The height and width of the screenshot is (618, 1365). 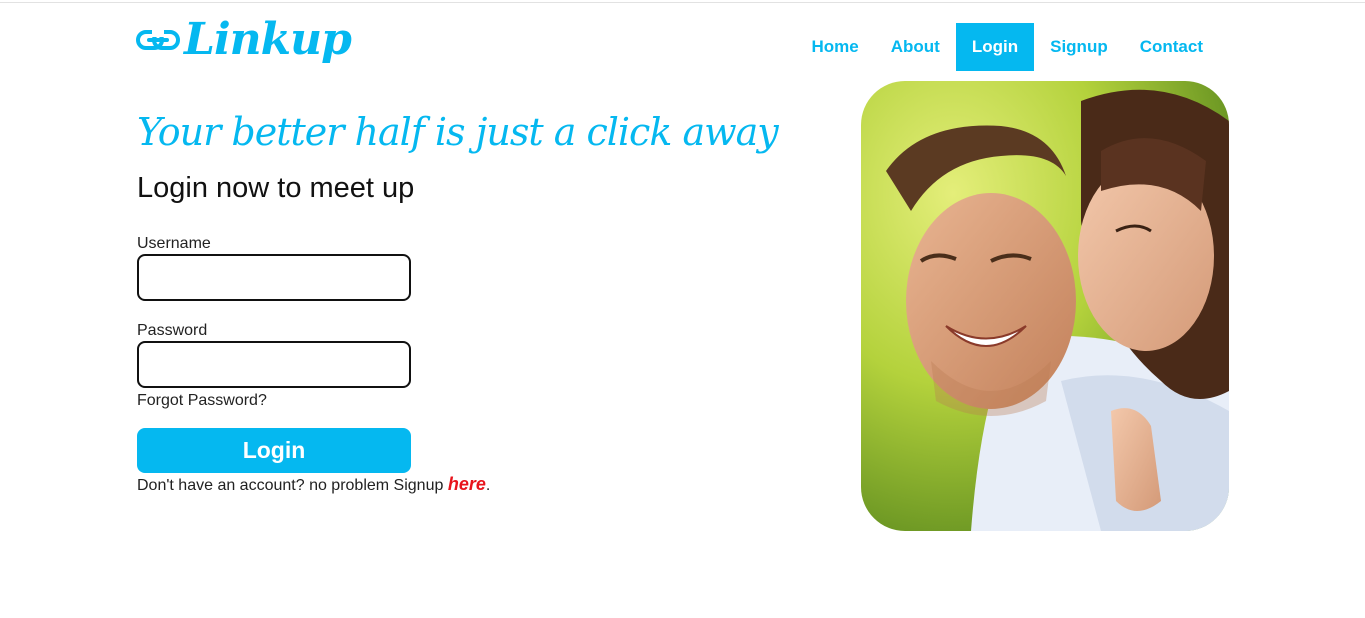 What do you see at coordinates (835, 47) in the screenshot?
I see `nav-home: Home` at bounding box center [835, 47].